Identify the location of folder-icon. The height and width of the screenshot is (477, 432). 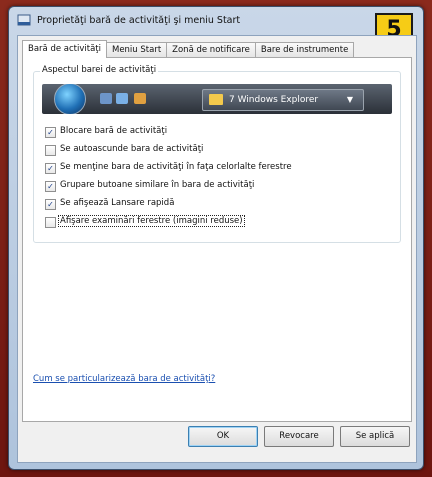
(216, 99).